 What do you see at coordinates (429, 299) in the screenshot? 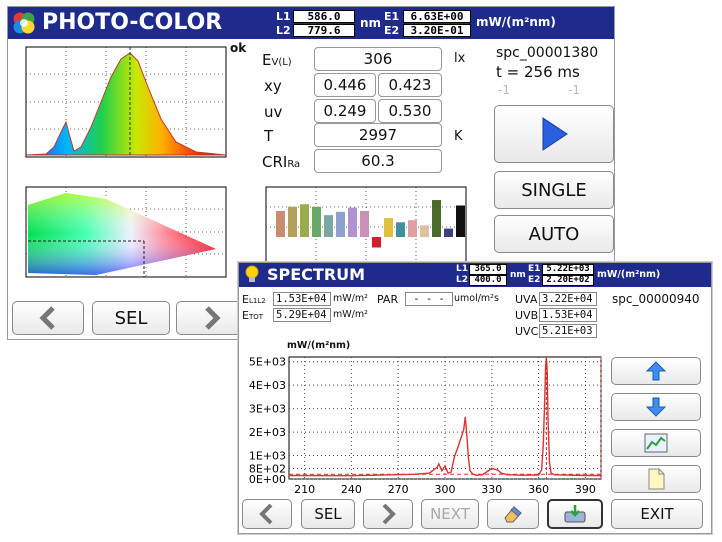
I see `par-value: - - -` at bounding box center [429, 299].